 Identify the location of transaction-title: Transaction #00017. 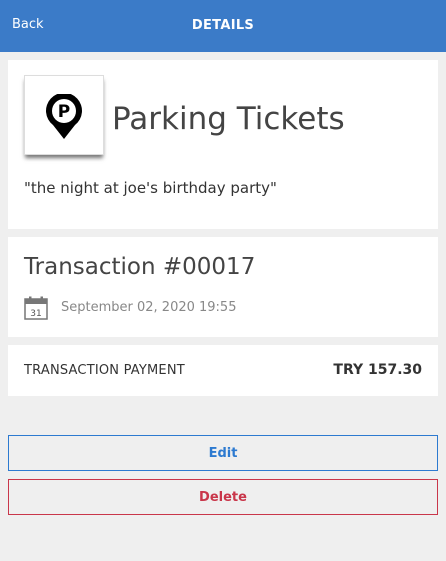
(140, 267).